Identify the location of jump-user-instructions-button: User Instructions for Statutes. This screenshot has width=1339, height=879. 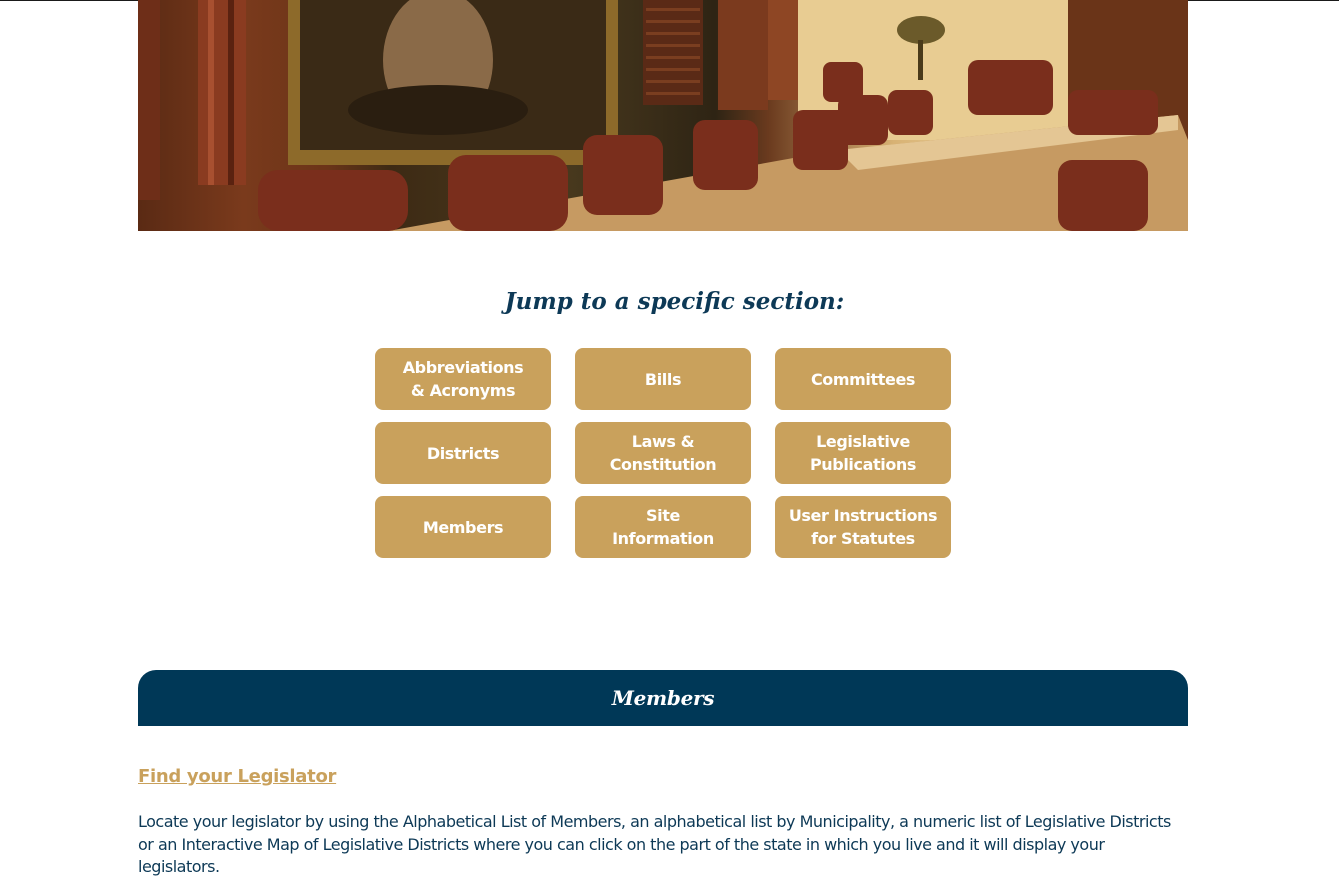
(863, 527).